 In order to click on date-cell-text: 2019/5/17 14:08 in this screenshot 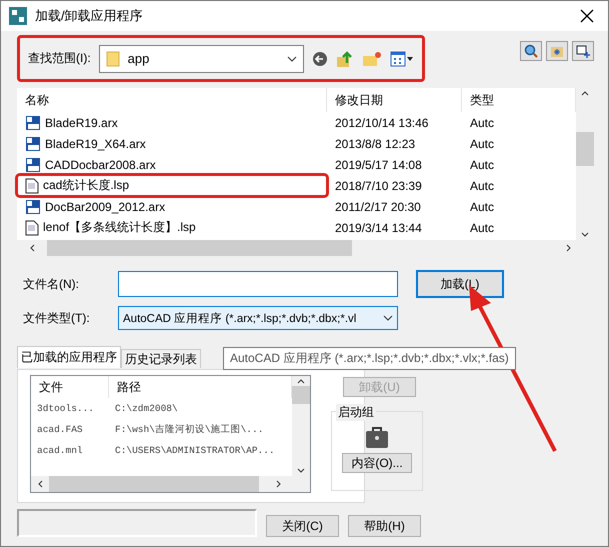, I will do `click(378, 165)`.